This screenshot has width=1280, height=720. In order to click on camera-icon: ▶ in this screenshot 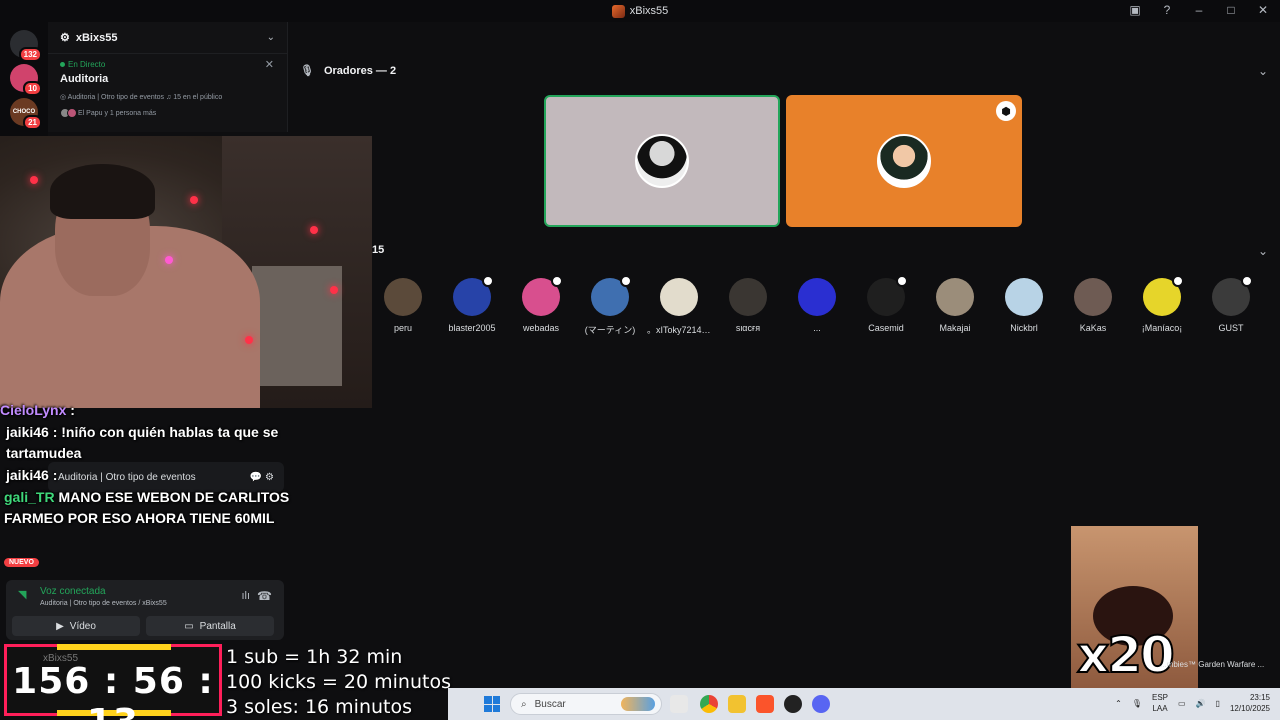, I will do `click(60, 626)`.